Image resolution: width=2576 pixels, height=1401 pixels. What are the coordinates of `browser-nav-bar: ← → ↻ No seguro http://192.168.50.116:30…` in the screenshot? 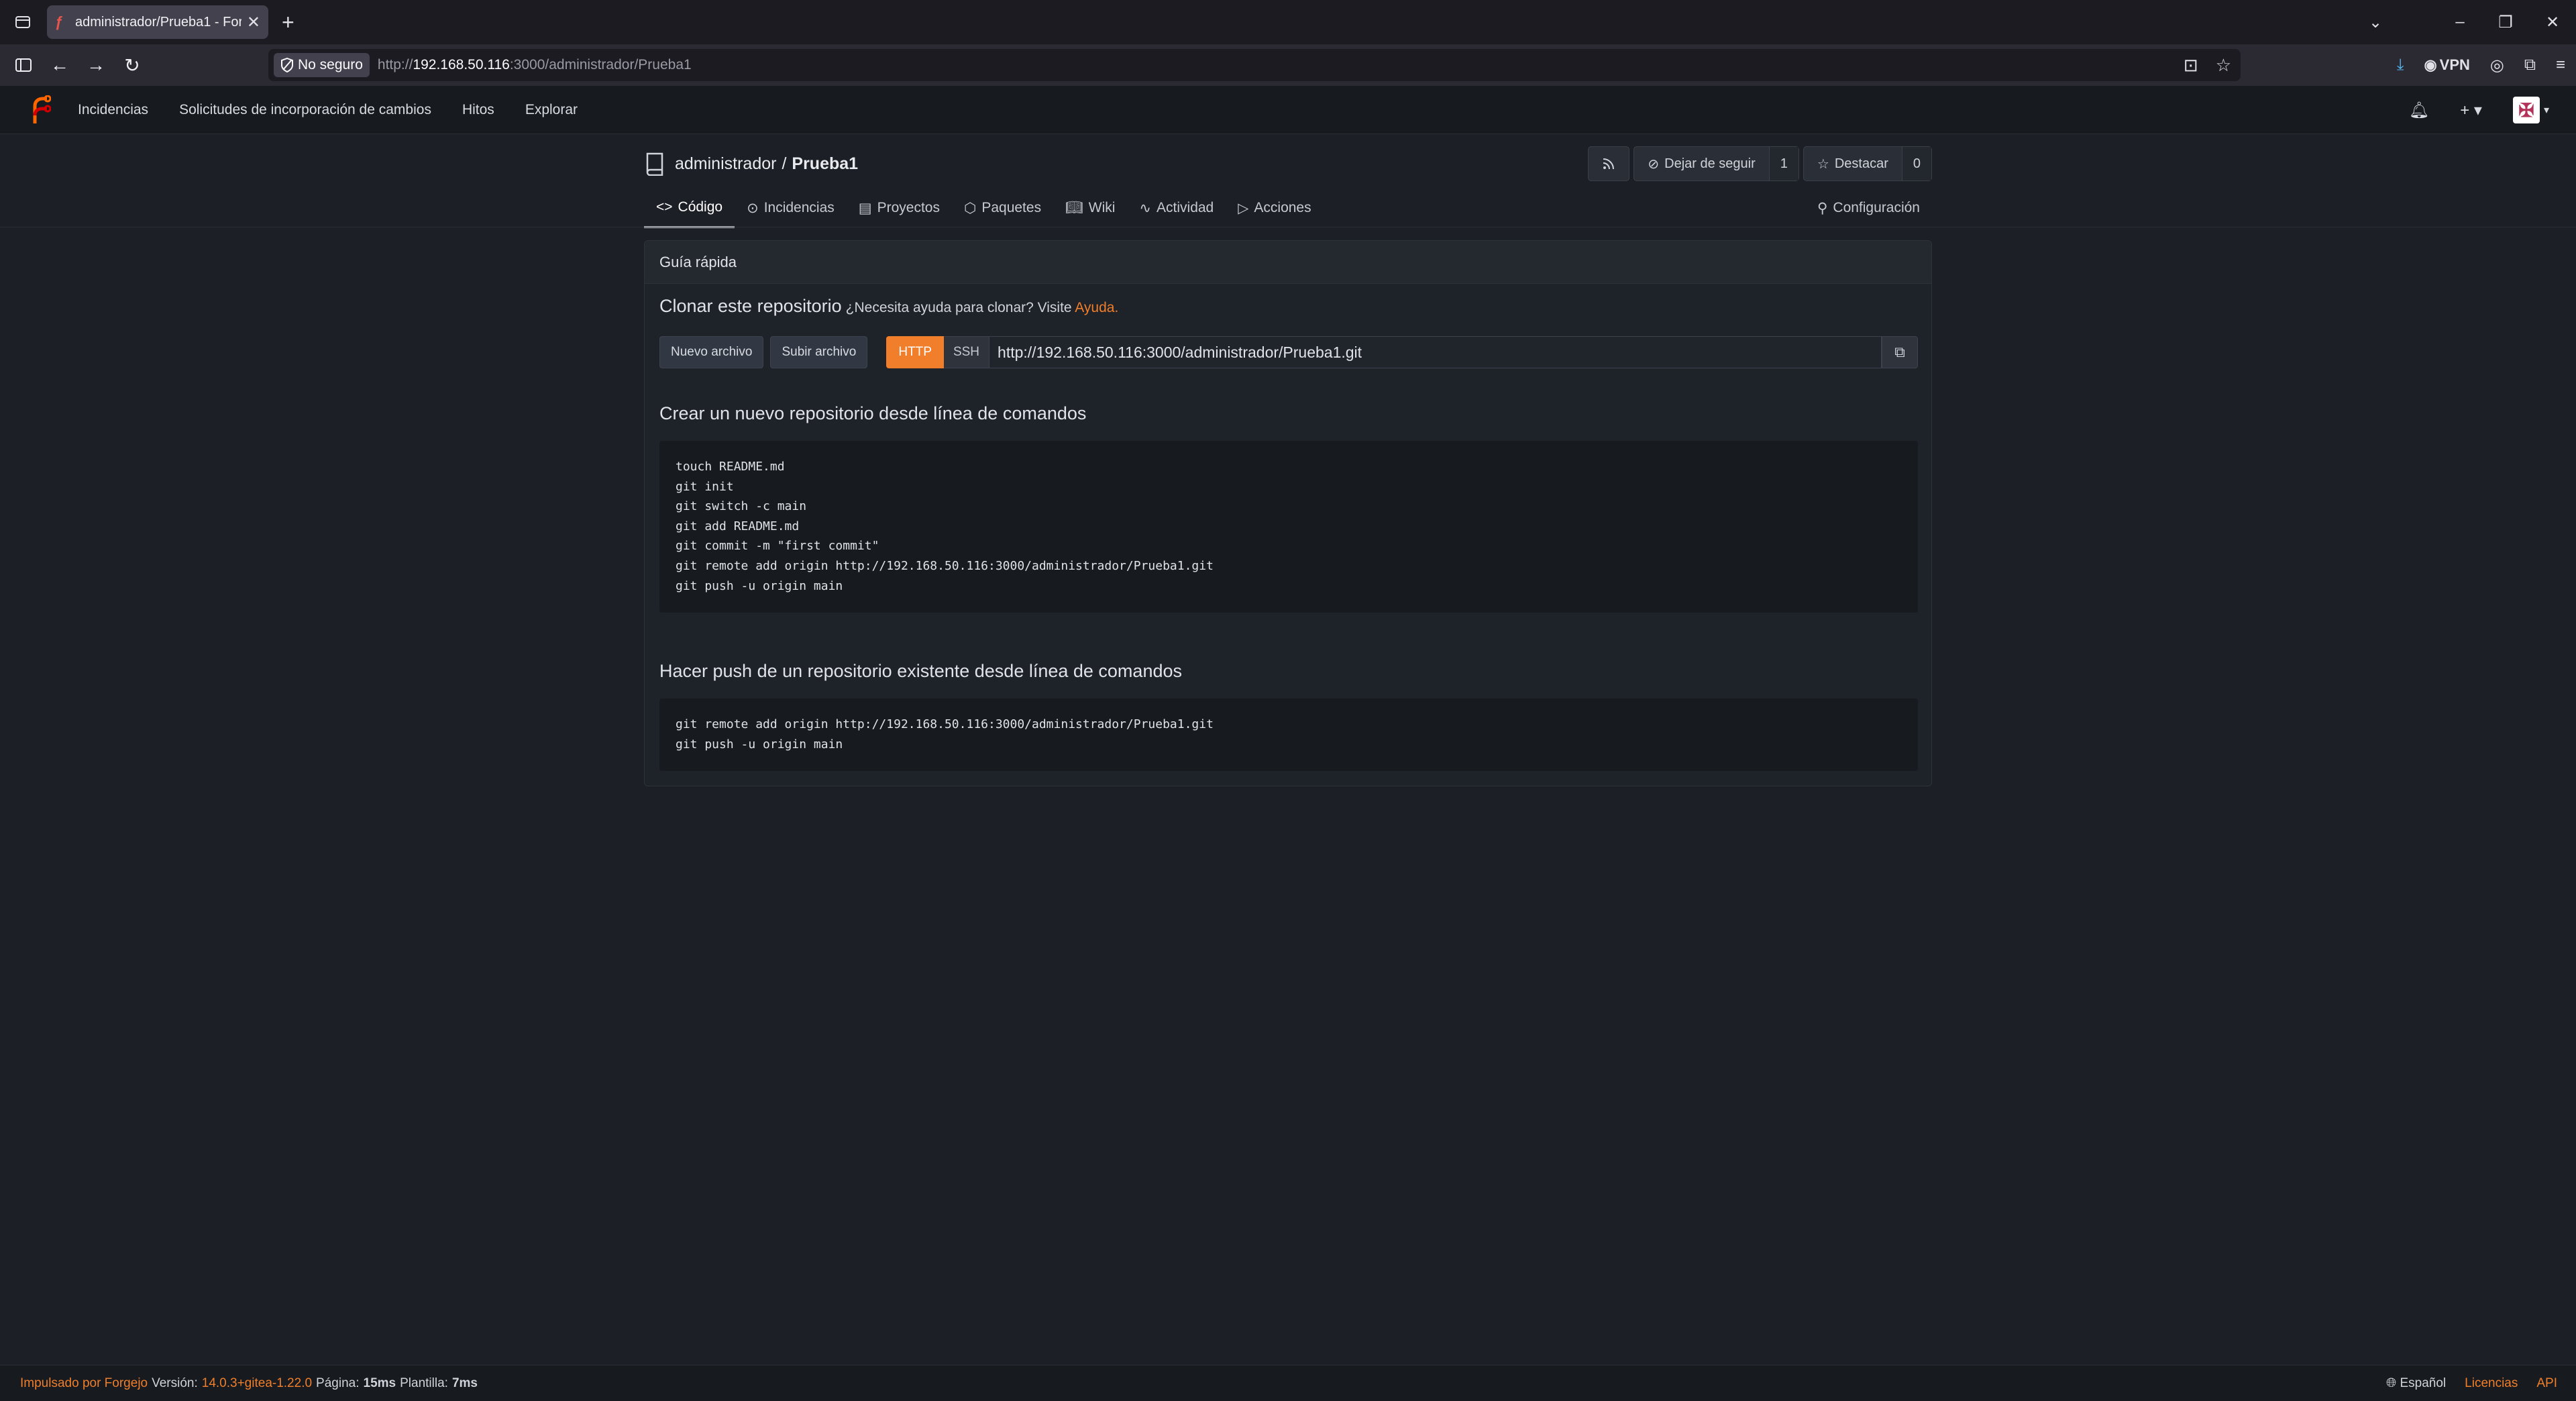 It's located at (1288, 65).